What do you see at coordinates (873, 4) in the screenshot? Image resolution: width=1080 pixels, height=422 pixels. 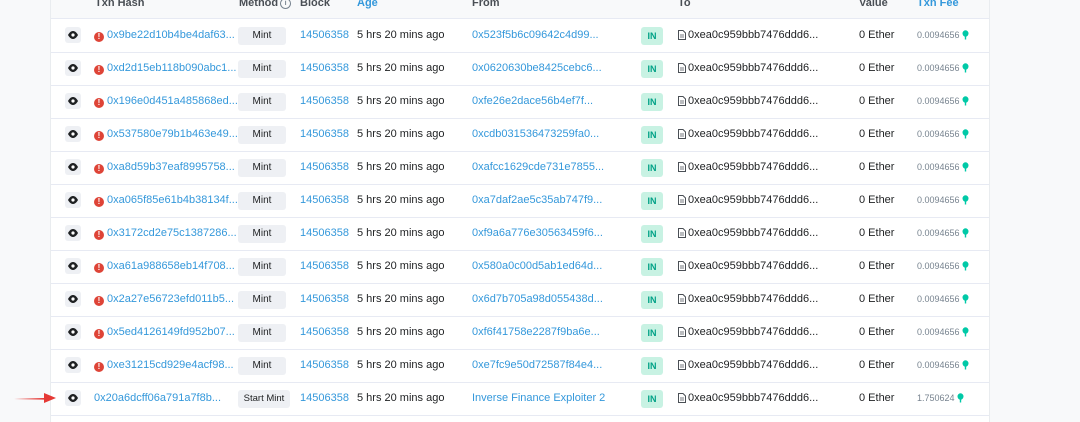 I see `col-value: Value` at bounding box center [873, 4].